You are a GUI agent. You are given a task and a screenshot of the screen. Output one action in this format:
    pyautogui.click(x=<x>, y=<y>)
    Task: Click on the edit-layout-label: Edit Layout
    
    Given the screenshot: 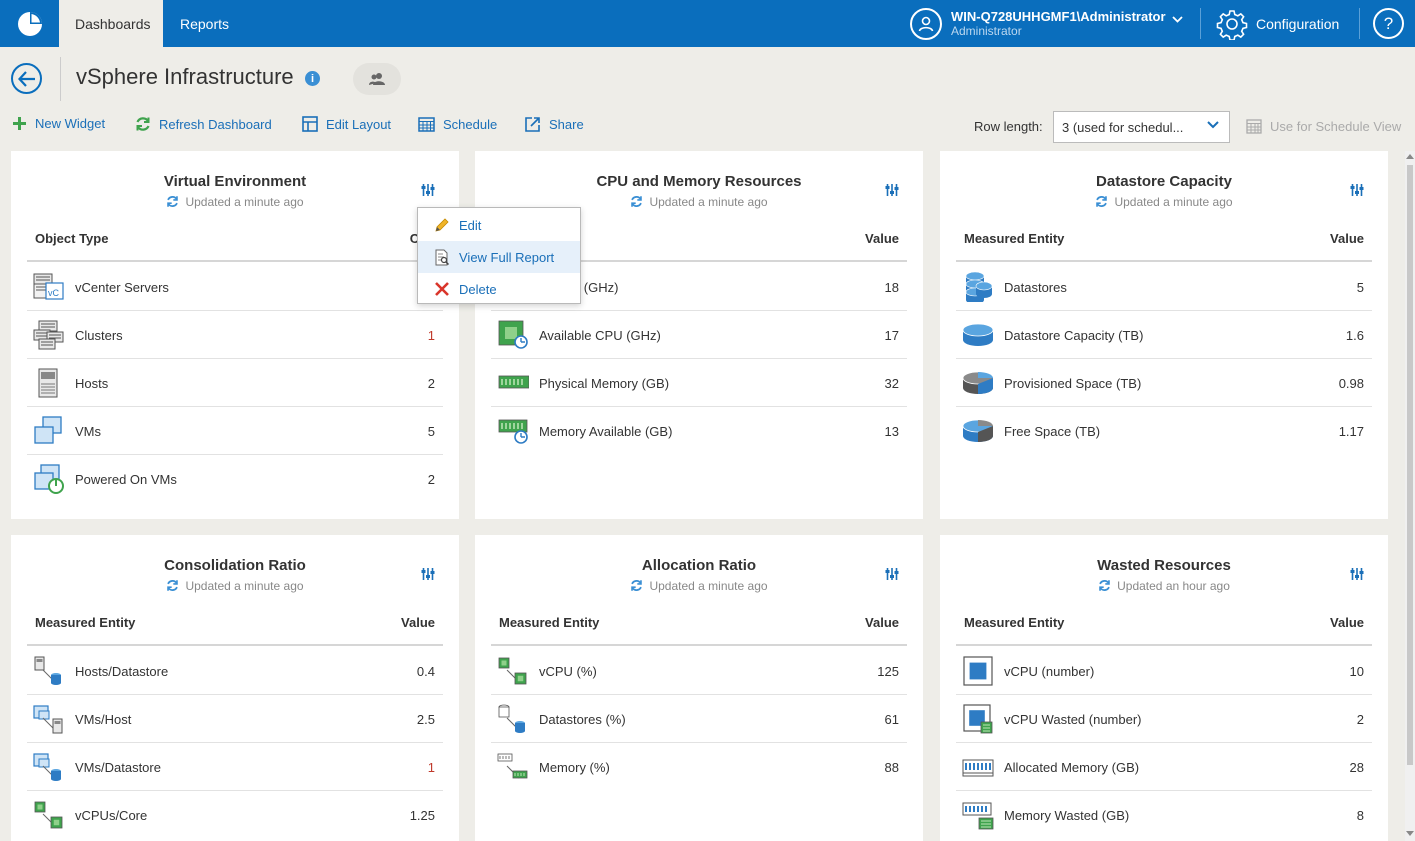 What is the action you would take?
    pyautogui.click(x=359, y=124)
    